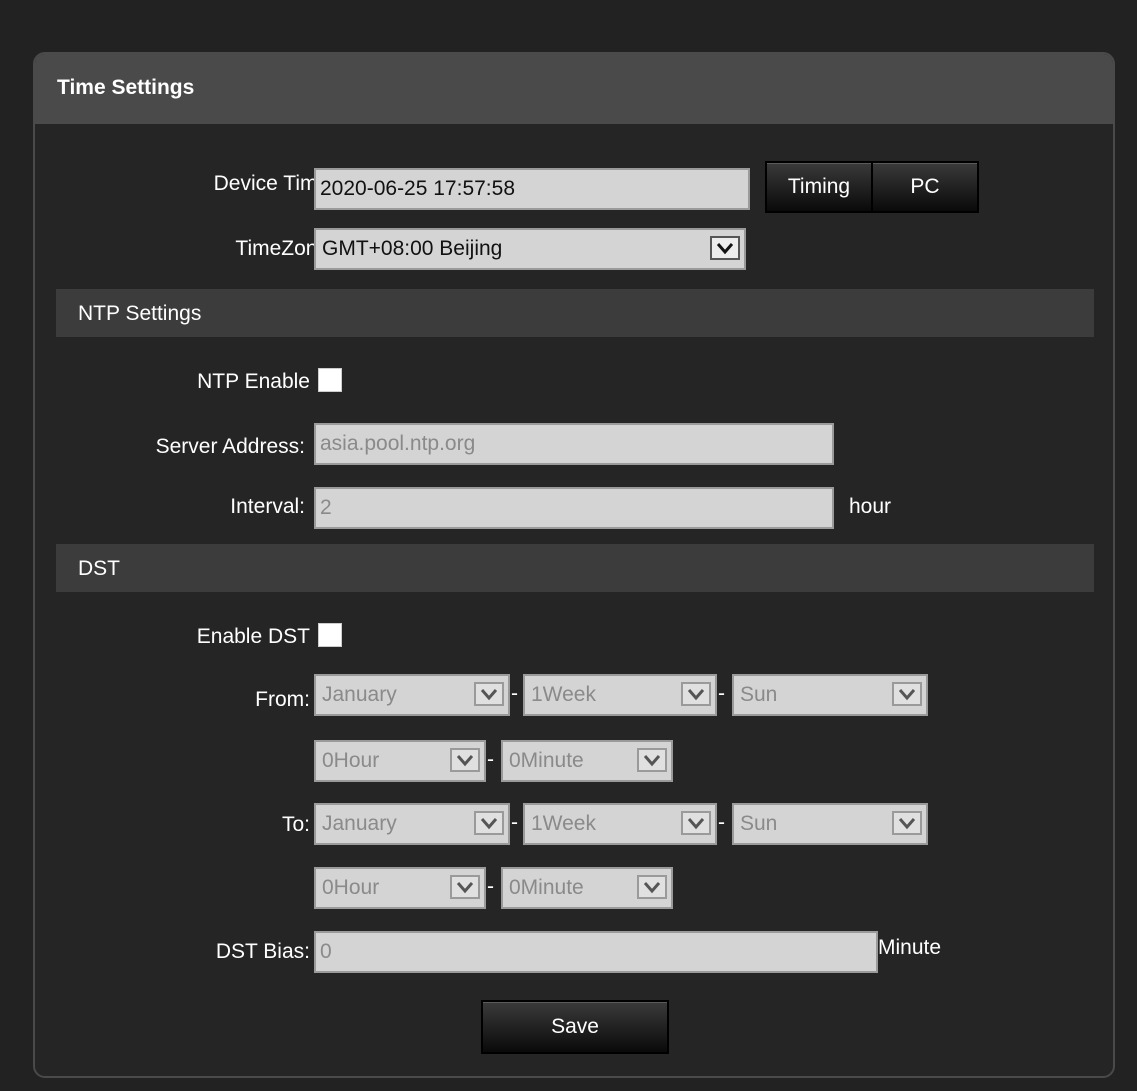  What do you see at coordinates (140, 313) in the screenshot?
I see `ntp-section-title: NTP Settings` at bounding box center [140, 313].